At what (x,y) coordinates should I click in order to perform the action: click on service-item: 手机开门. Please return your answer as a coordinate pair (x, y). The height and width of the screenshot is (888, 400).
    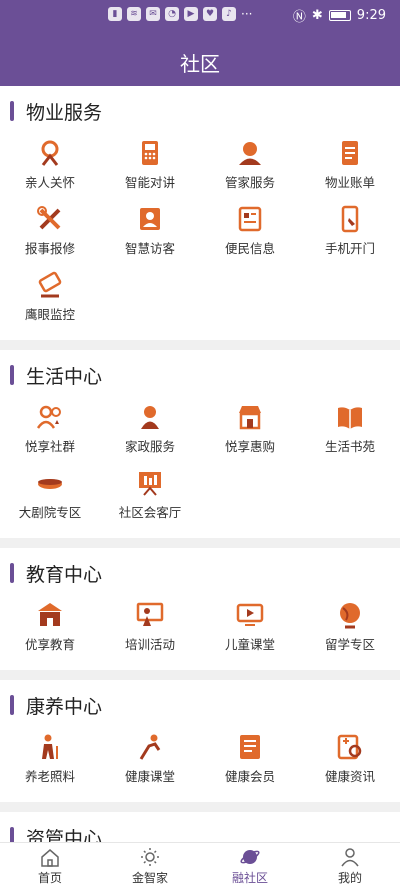
    Looking at the image, I should click on (350, 233).